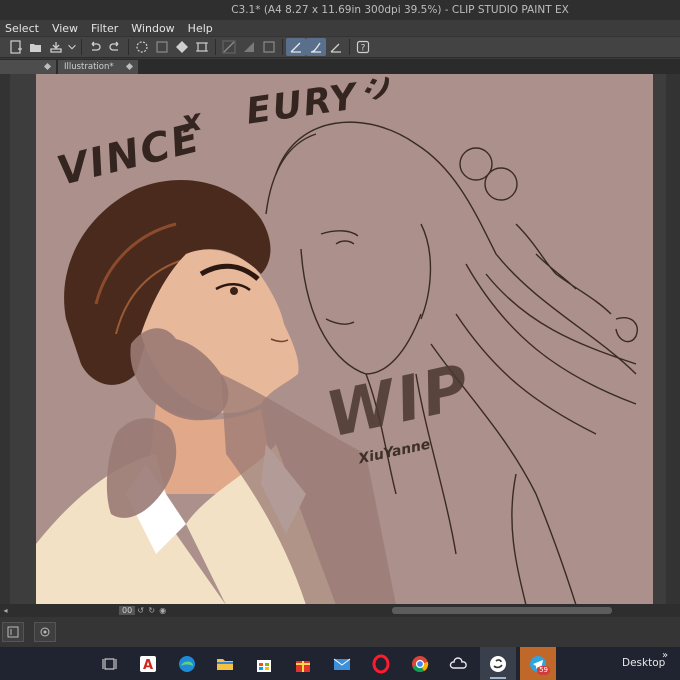  I want to click on menu-help: Help, so click(202, 28).